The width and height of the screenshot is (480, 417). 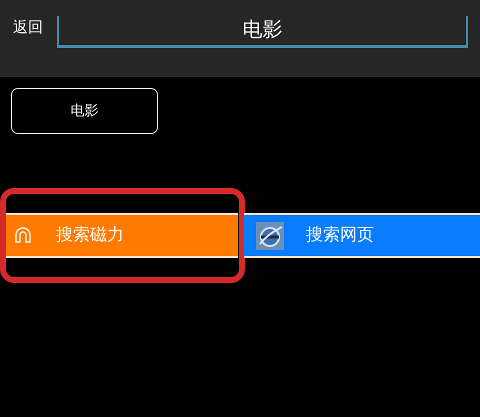 What do you see at coordinates (262, 32) in the screenshot?
I see `search-field: 电影` at bounding box center [262, 32].